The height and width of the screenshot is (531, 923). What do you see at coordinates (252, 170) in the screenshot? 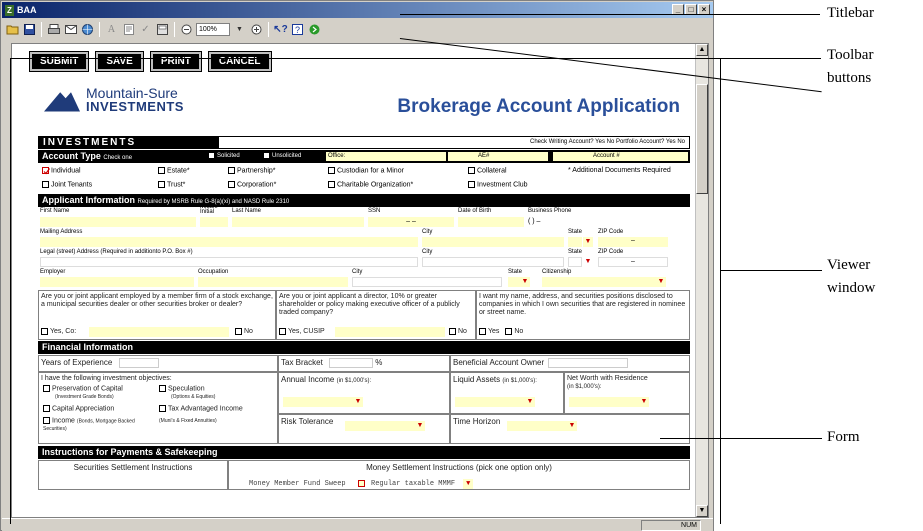
I see `acct1-option-2: Partnership*` at bounding box center [252, 170].